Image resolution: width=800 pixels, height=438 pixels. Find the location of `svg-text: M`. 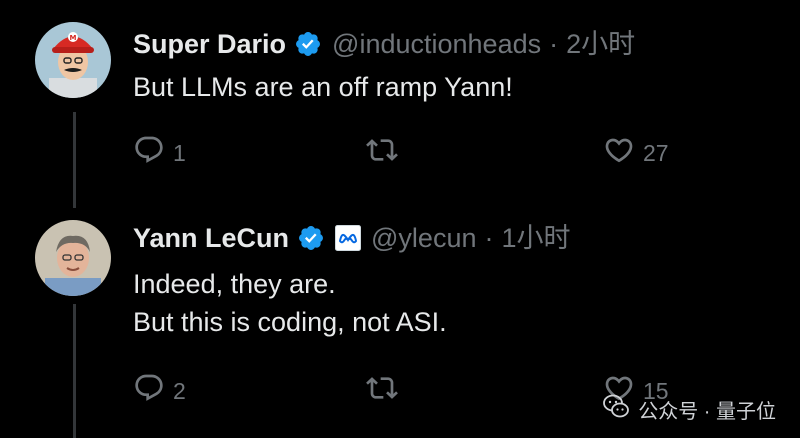

svg-text: M is located at coordinates (73, 38).